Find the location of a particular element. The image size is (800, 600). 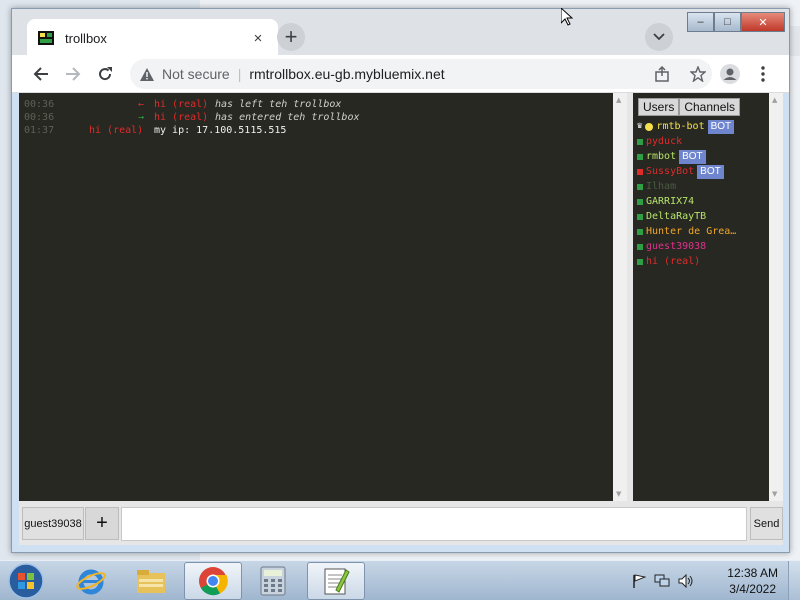

notepad-plus-plus-icon is located at coordinates (336, 581).